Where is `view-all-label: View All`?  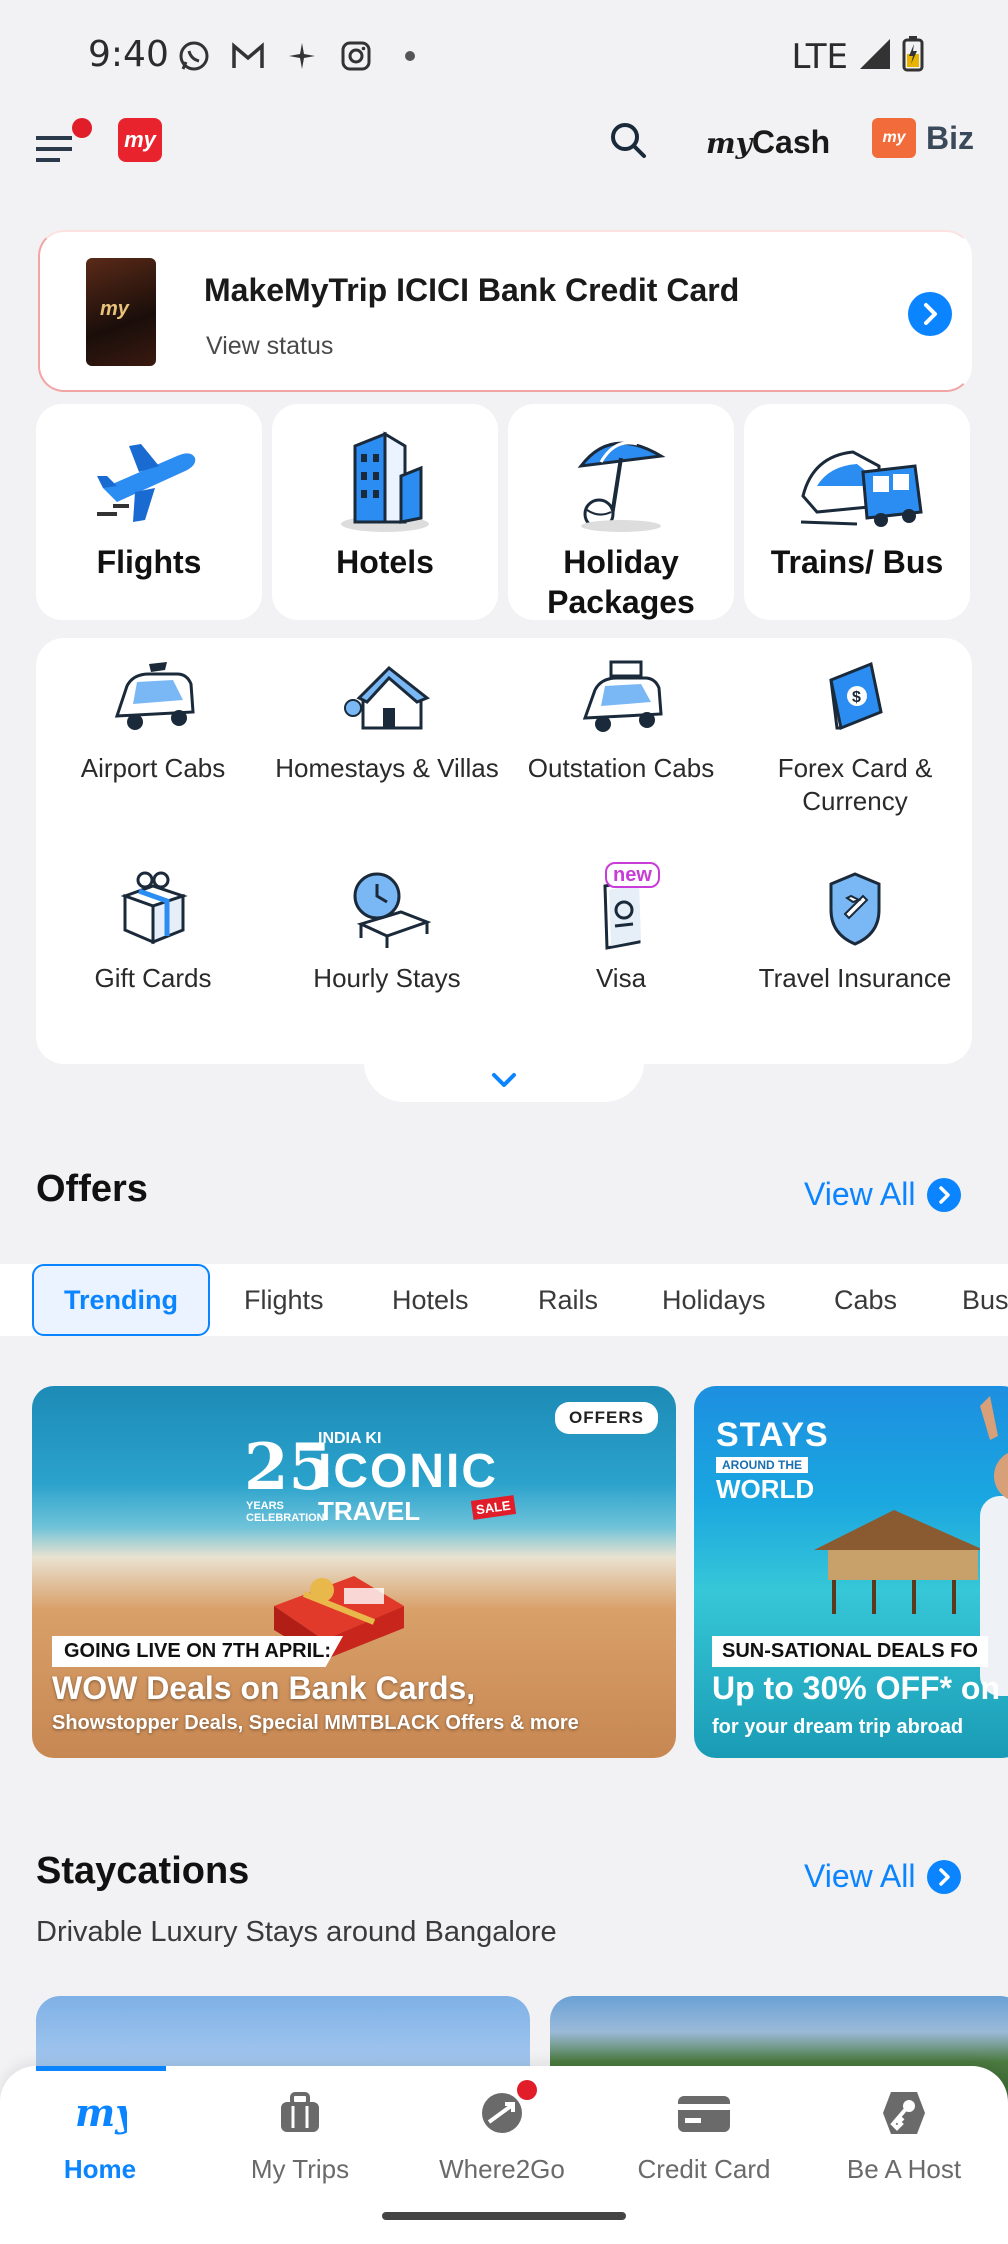 view-all-label: View All is located at coordinates (860, 1194).